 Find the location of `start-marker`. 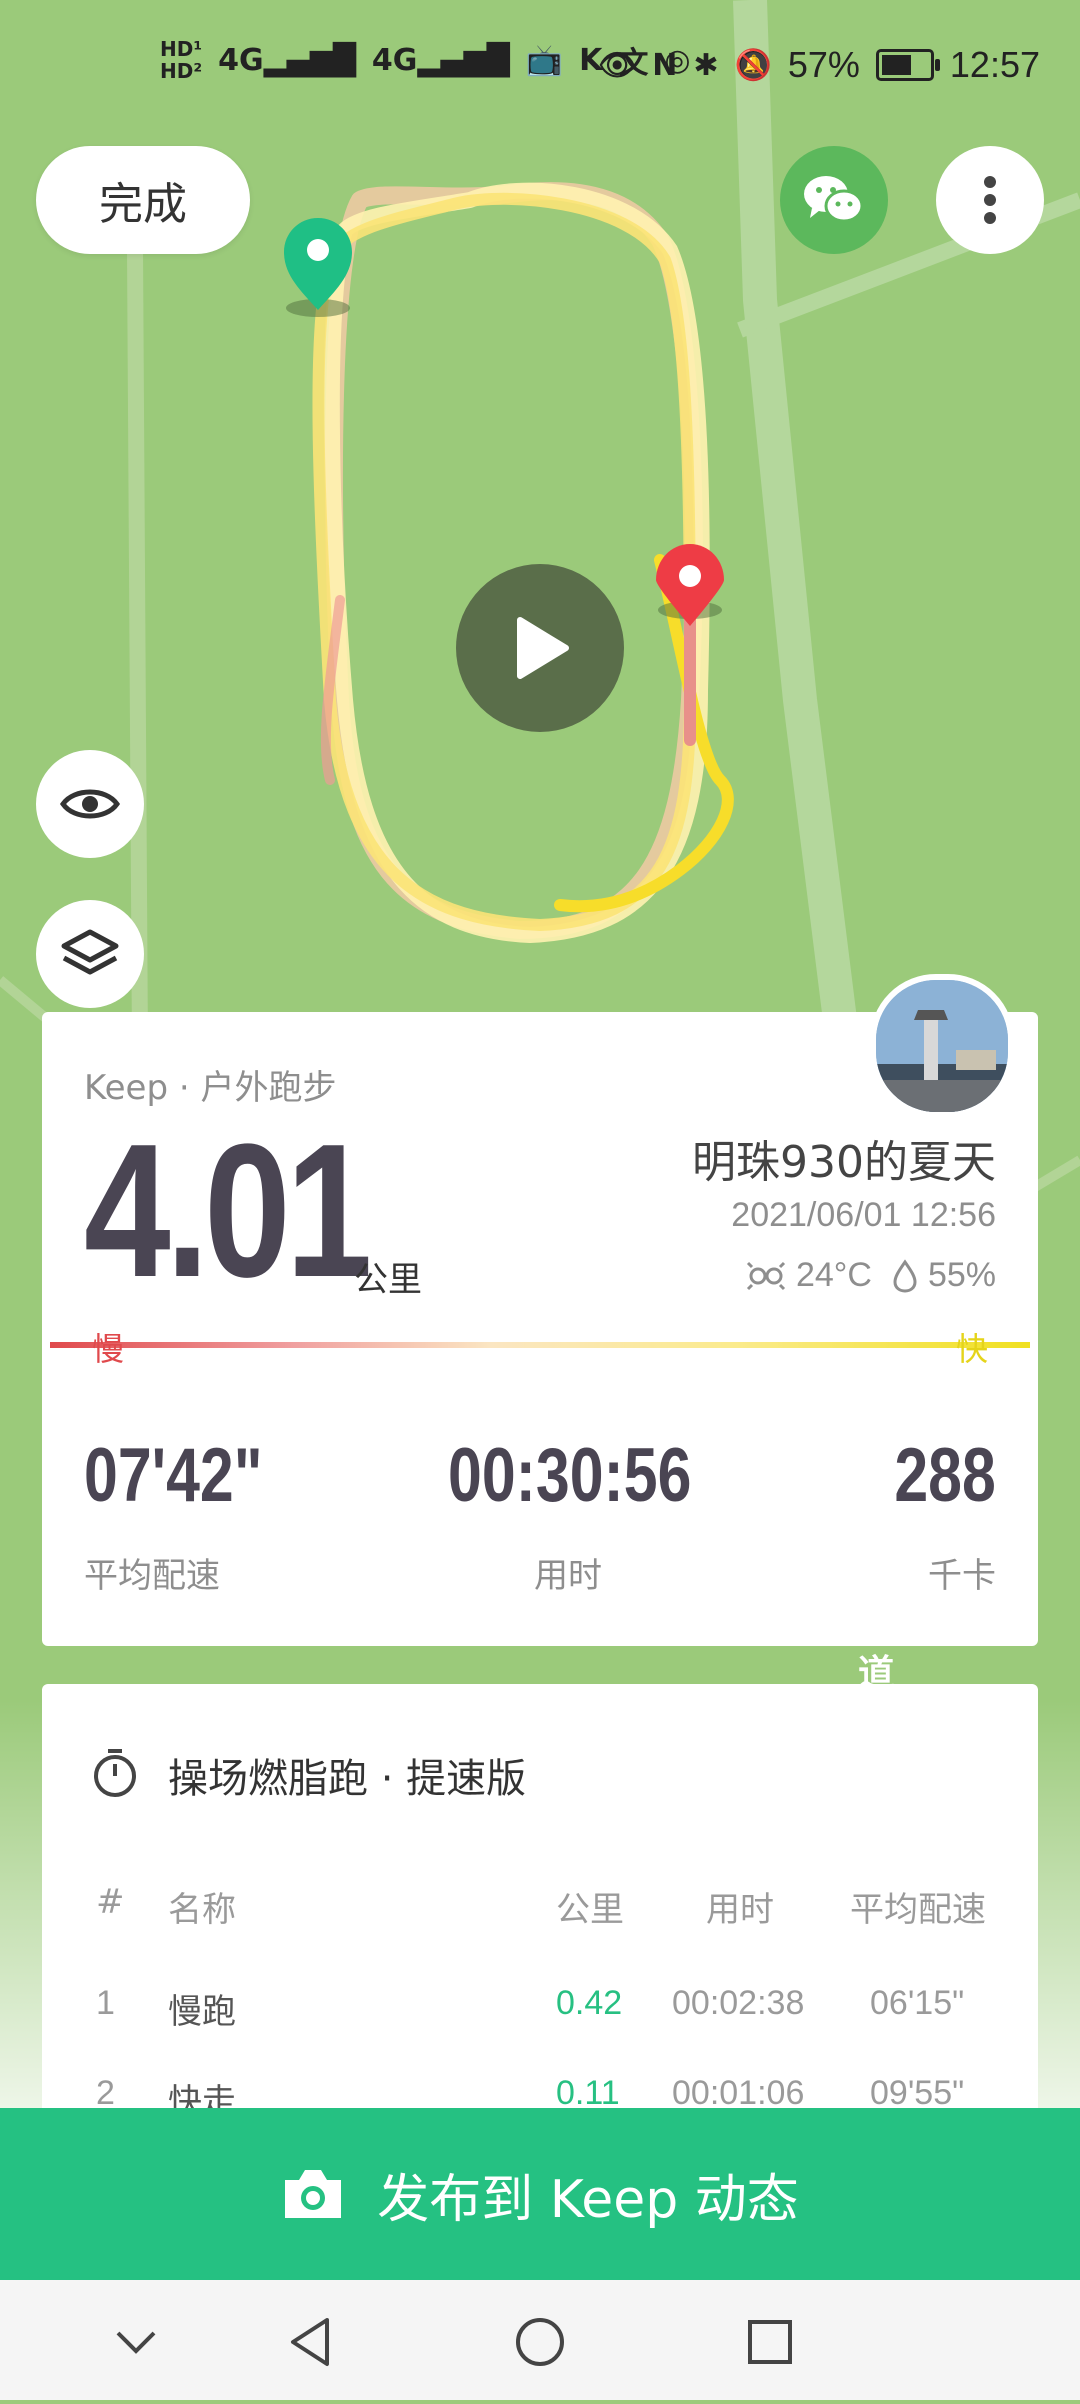

start-marker is located at coordinates (318, 267).